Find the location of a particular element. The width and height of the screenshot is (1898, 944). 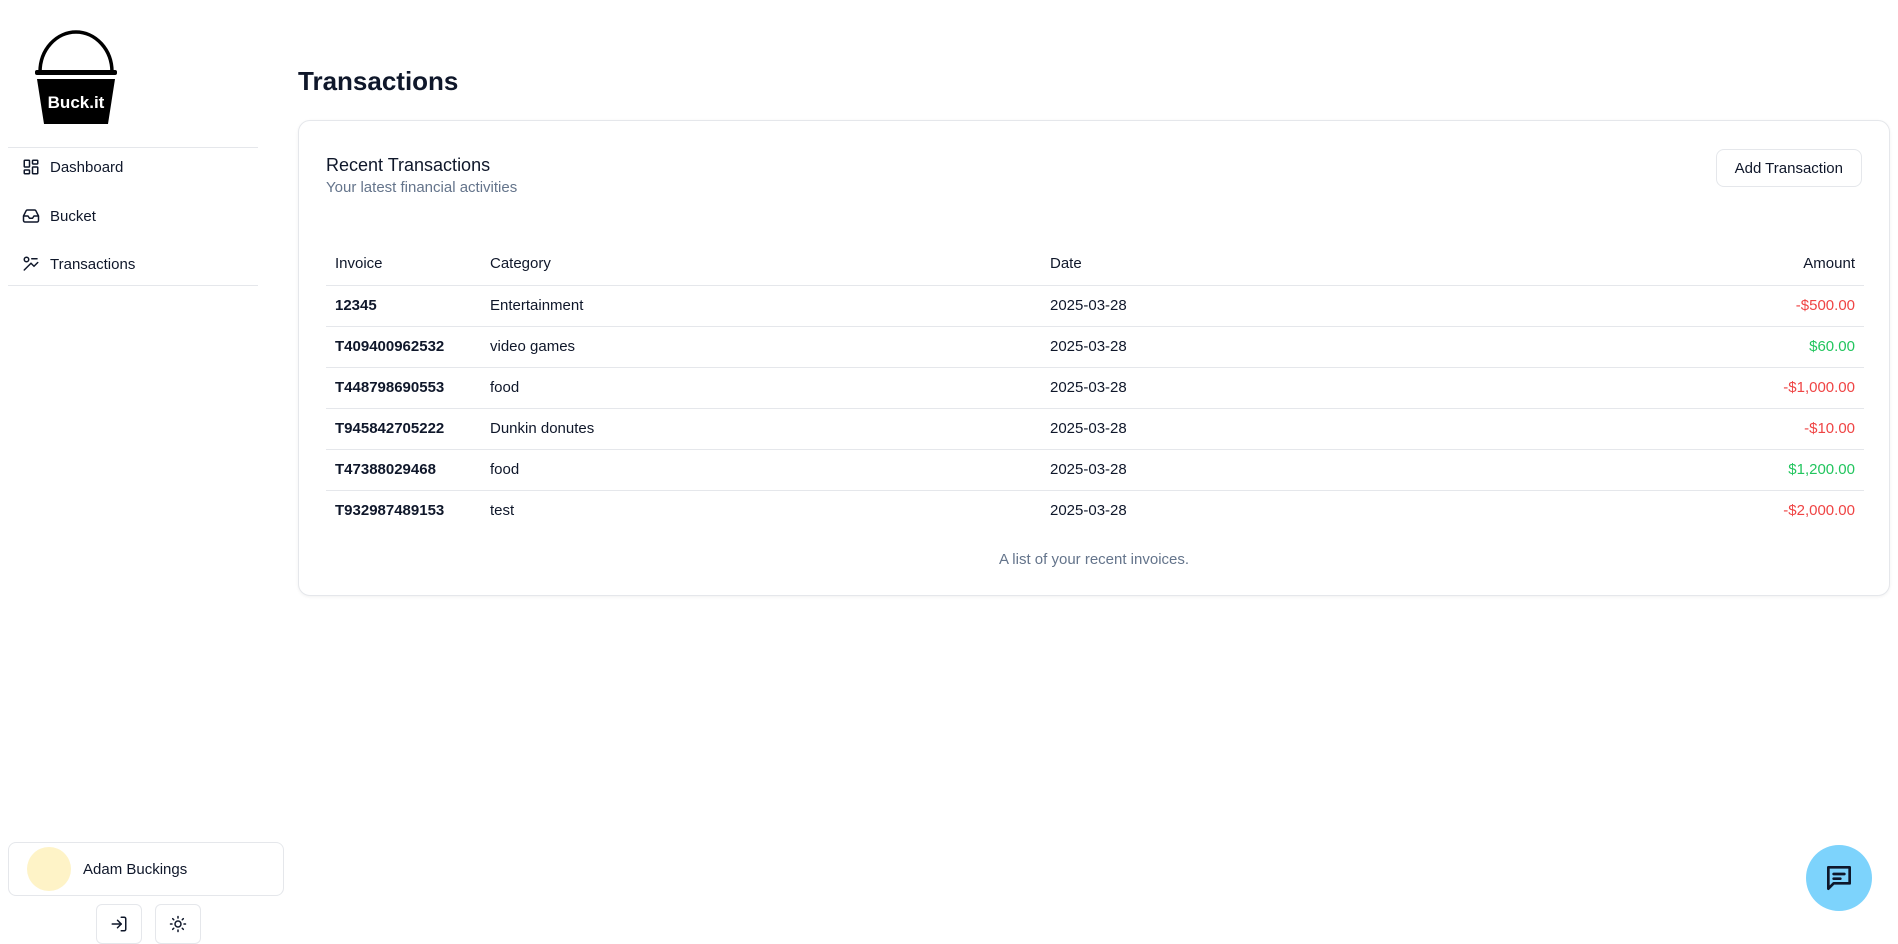

table-header-row: Invoice Category Date Amount is located at coordinates (1095, 264).